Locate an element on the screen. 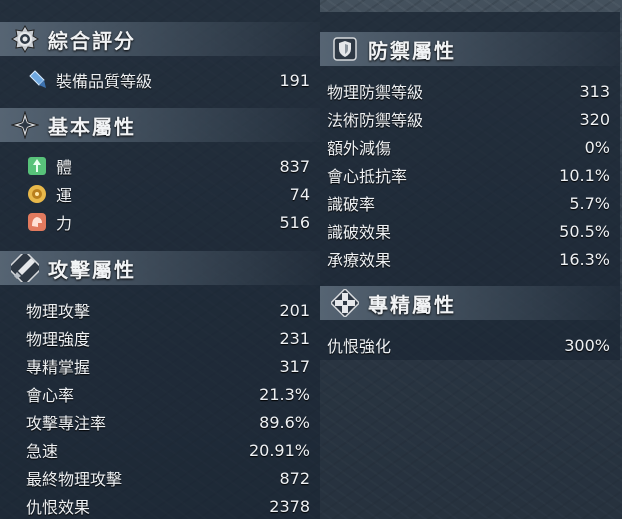 This screenshot has height=519, width=622. shield-icon is located at coordinates (345, 49).